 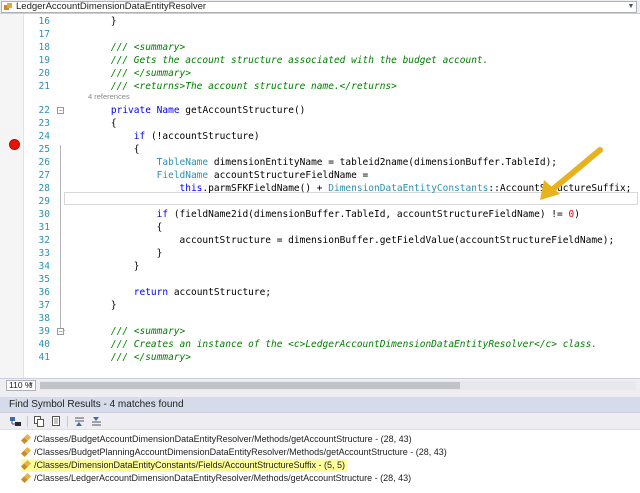 What do you see at coordinates (15, 421) in the screenshot?
I see `go-to-definition-icon` at bounding box center [15, 421].